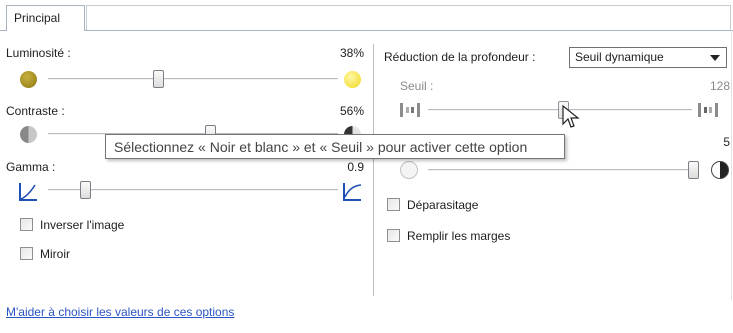  I want to click on fill-margins-checkbox, so click(393, 235).